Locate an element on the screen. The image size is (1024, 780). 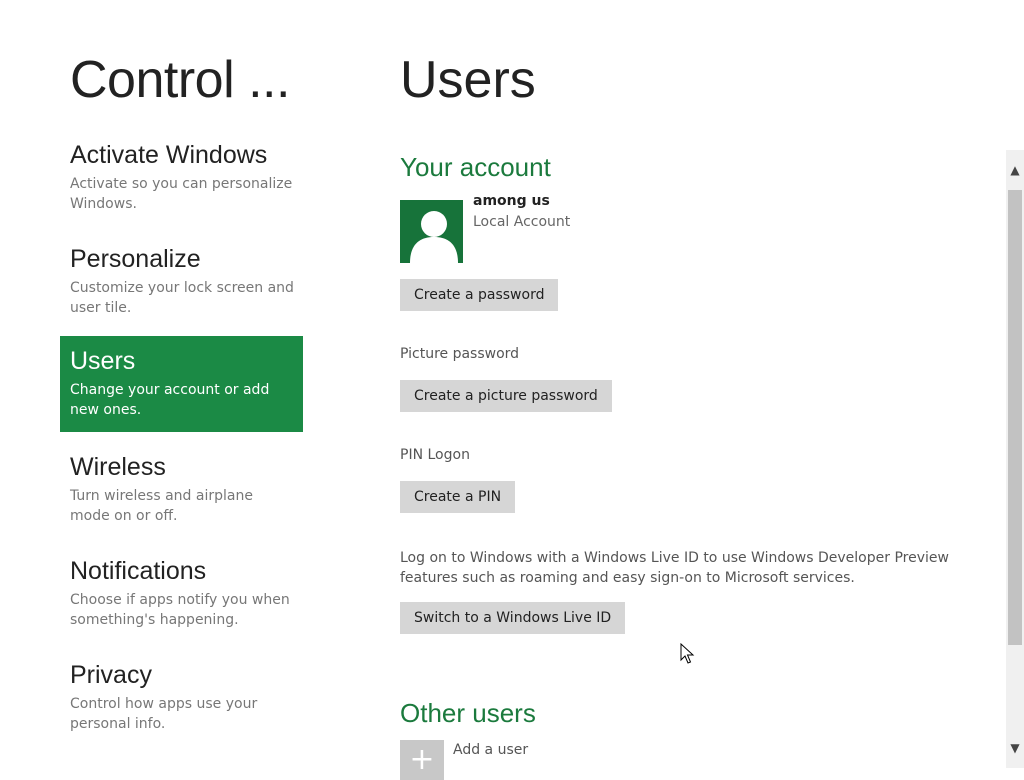
create-pin-button: Create a PIN is located at coordinates (458, 497).